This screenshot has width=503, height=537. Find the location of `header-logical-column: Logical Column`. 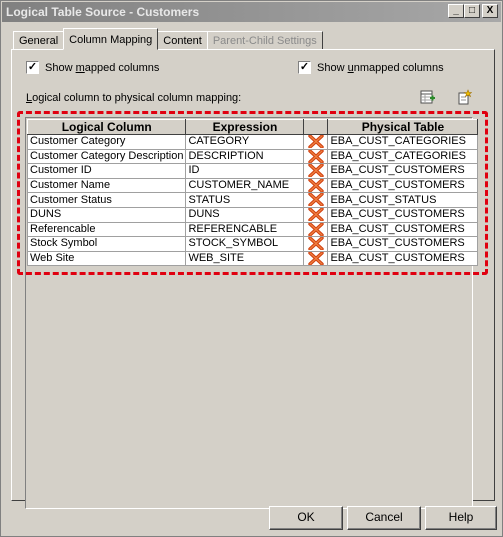

header-logical-column: Logical Column is located at coordinates (106, 127).